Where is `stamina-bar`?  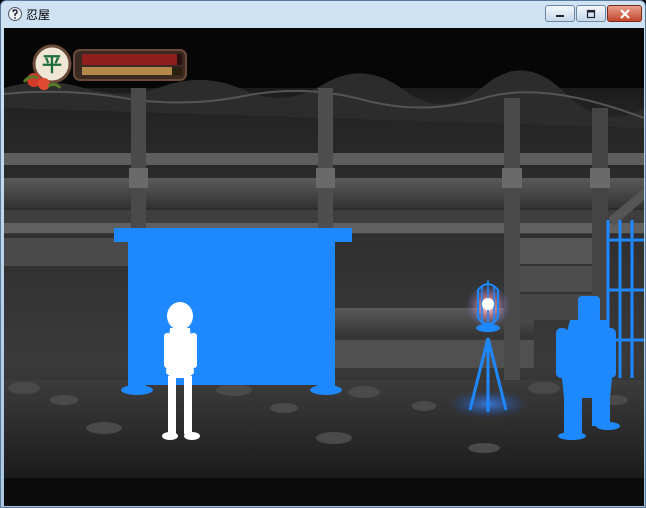
stamina-bar is located at coordinates (127, 71).